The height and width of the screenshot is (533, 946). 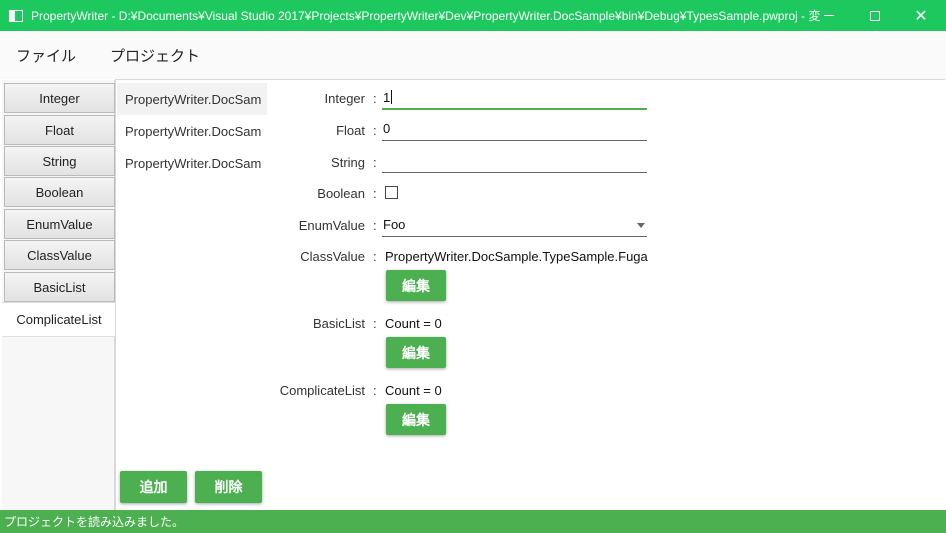 What do you see at coordinates (516, 256) in the screenshot?
I see `classvalue-value: PropertyWriter.DocSample.TypeSample.Fuga` at bounding box center [516, 256].